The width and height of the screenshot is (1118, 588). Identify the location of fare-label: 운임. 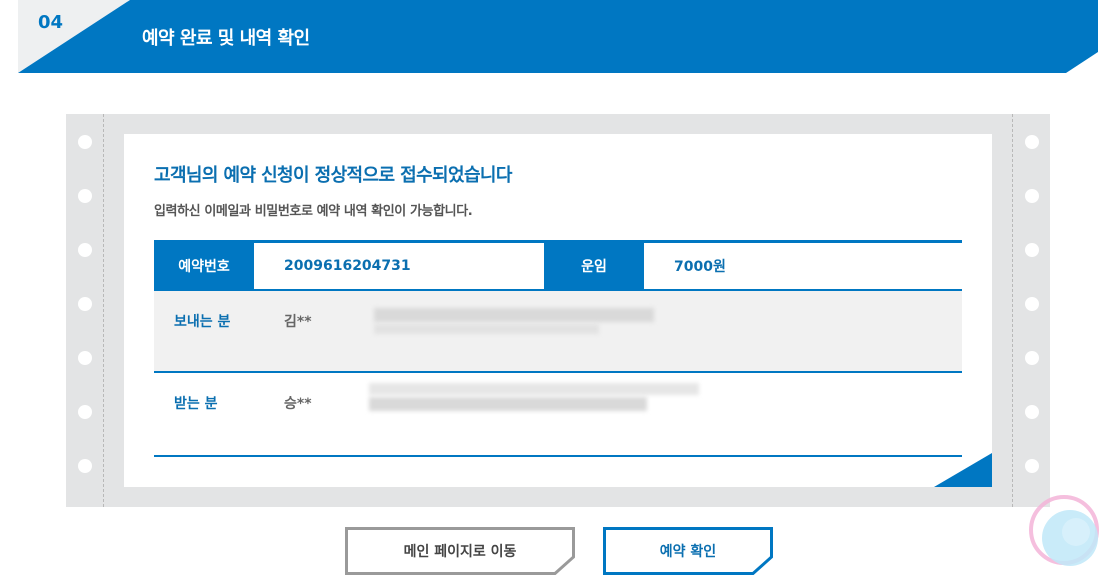
(594, 266).